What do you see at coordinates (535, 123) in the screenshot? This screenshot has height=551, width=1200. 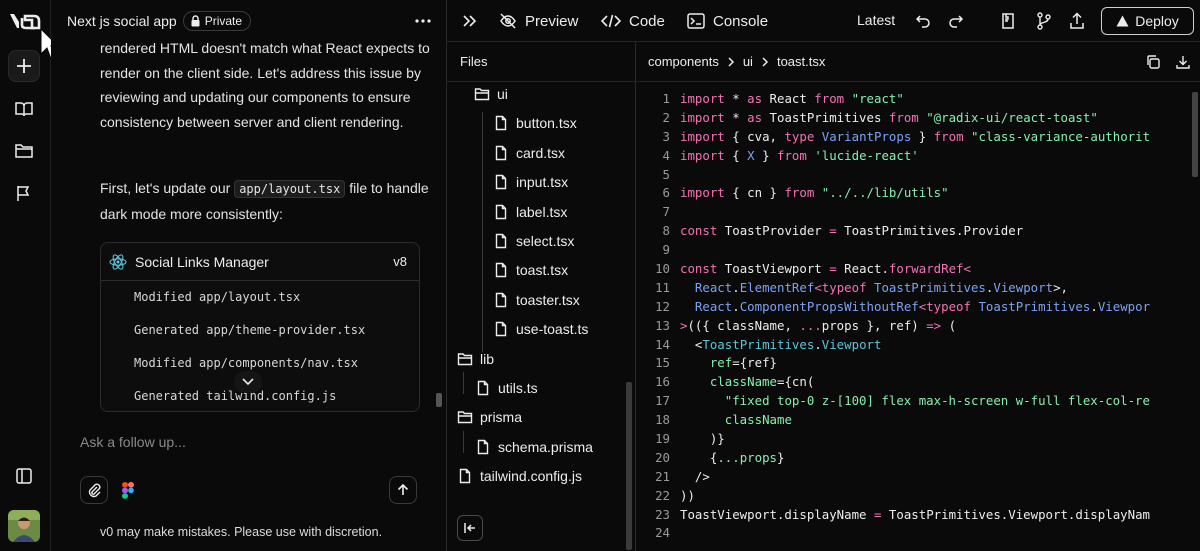 I see `file-item: button.tsx` at bounding box center [535, 123].